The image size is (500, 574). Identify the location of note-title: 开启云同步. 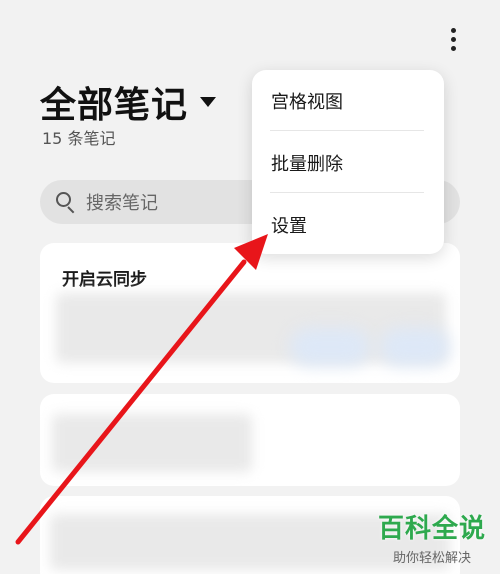
(104, 280).